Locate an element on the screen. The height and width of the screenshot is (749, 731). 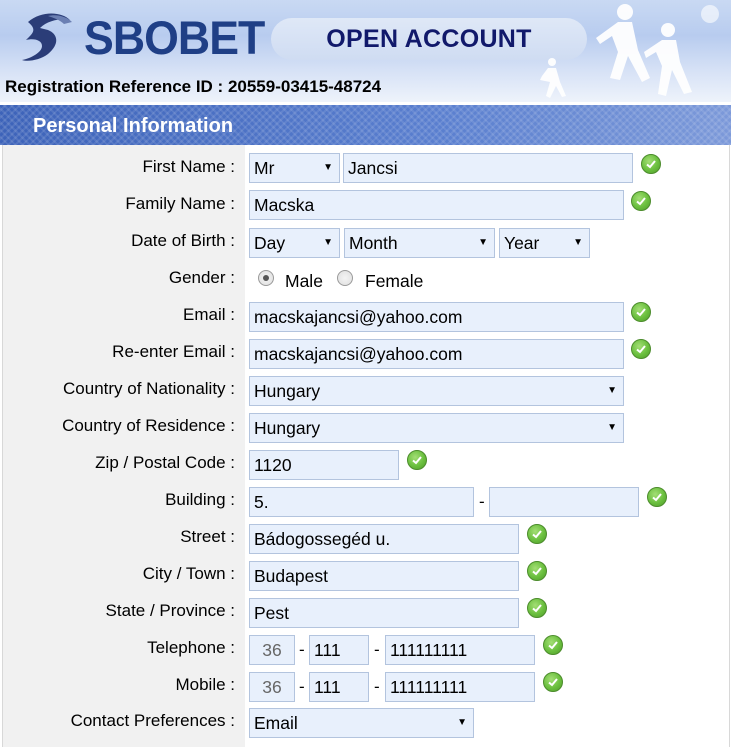
building-input: 5. is located at coordinates (361, 502).